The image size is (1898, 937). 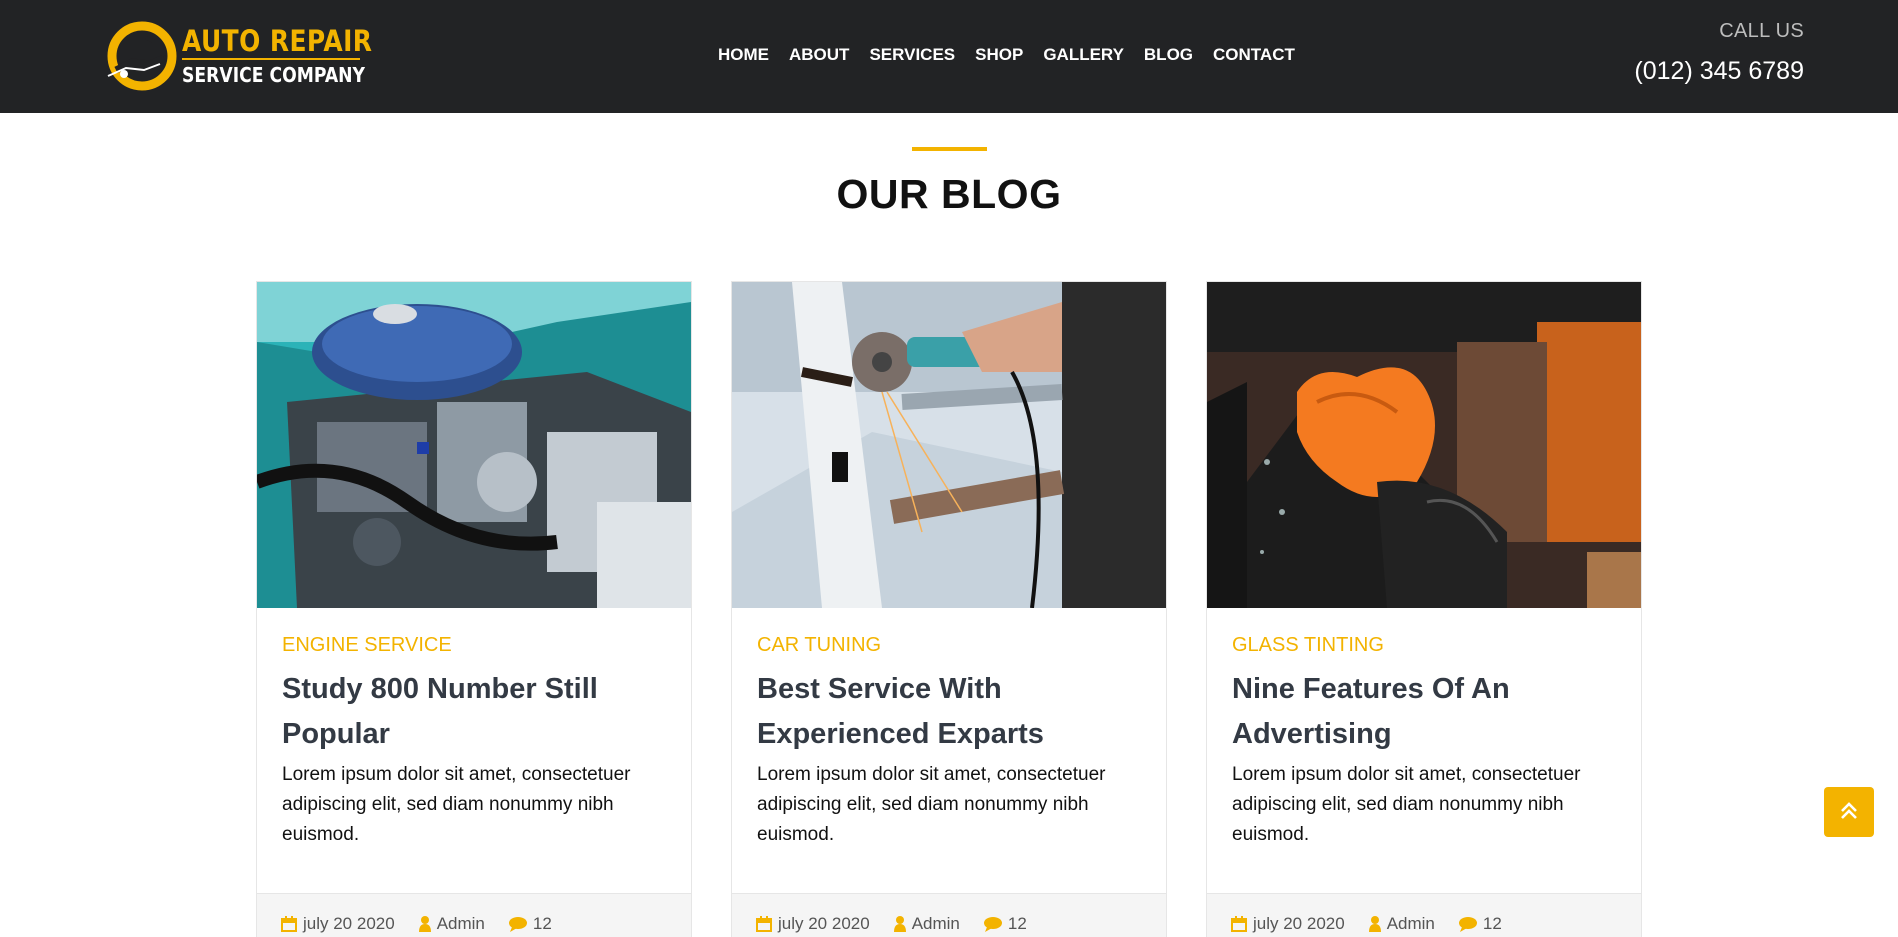 What do you see at coordinates (1429, 712) in the screenshot?
I see `post-title: Nine Features Of An Advertising` at bounding box center [1429, 712].